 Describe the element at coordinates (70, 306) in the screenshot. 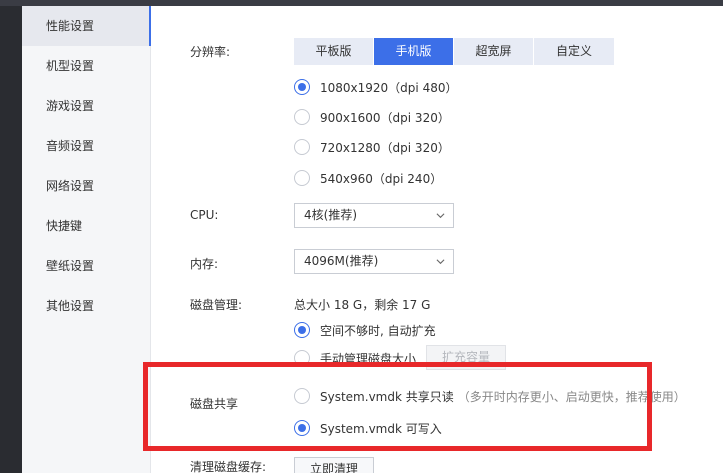

I see `sidebar-item-label: 其他设置` at that location.